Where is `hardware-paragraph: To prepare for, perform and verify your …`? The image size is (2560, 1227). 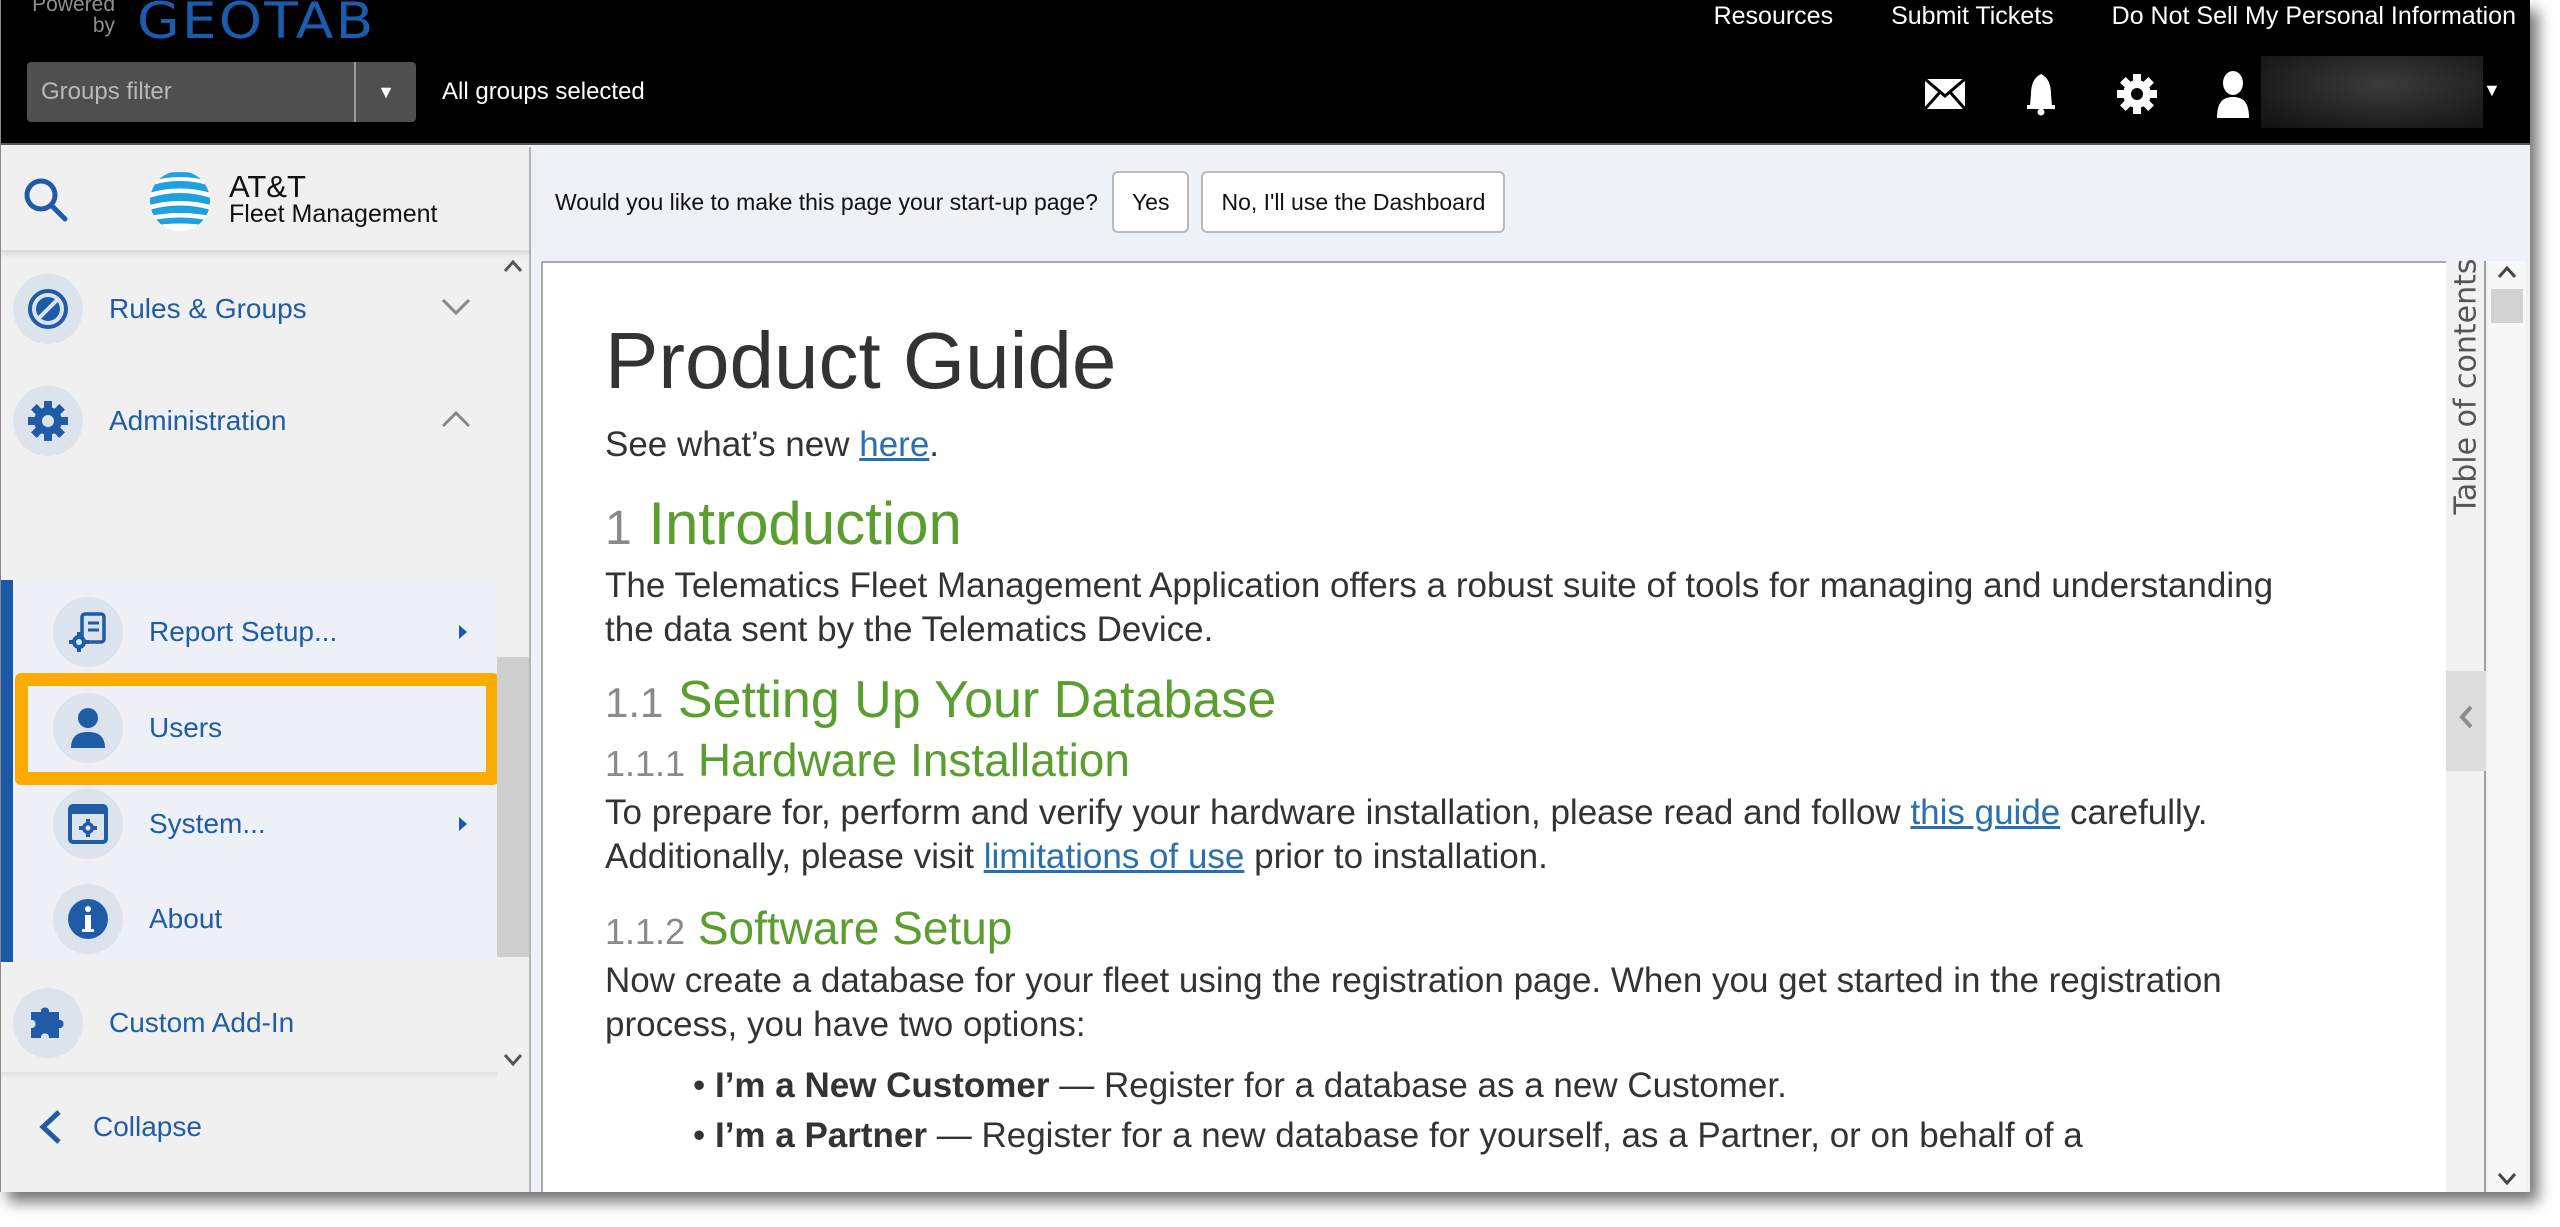
hardware-paragraph: To prepare for, perform and verify your … is located at coordinates (1420, 835).